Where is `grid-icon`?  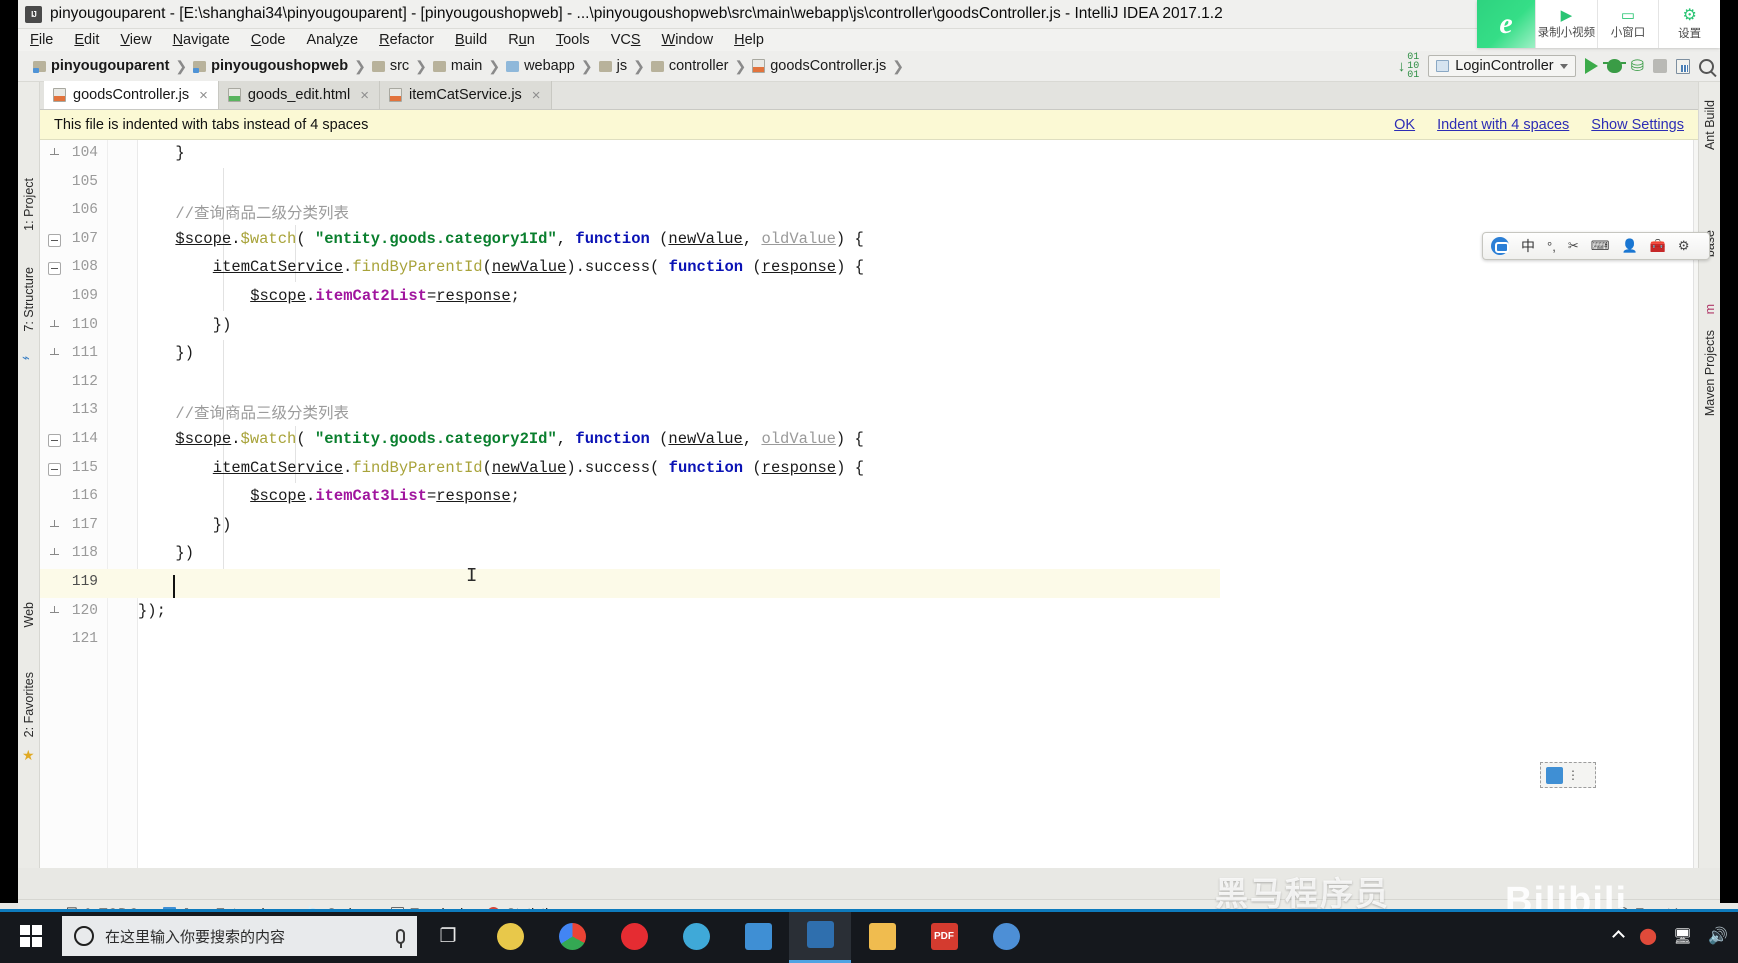
grid-icon is located at coordinates (1683, 66).